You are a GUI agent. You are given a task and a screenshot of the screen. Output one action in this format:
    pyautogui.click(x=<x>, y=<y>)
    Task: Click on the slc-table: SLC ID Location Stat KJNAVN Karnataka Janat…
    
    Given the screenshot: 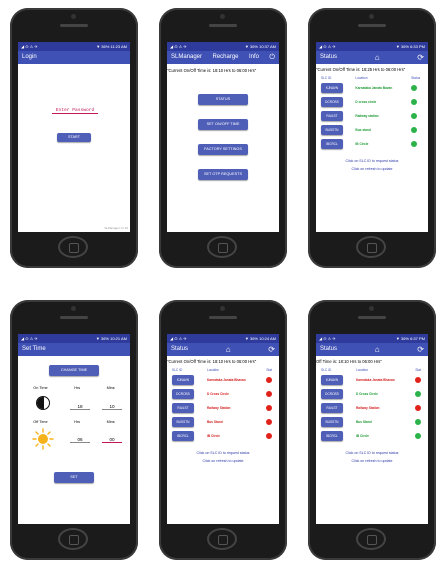 What is the action you would take?
    pyautogui.click(x=224, y=405)
    